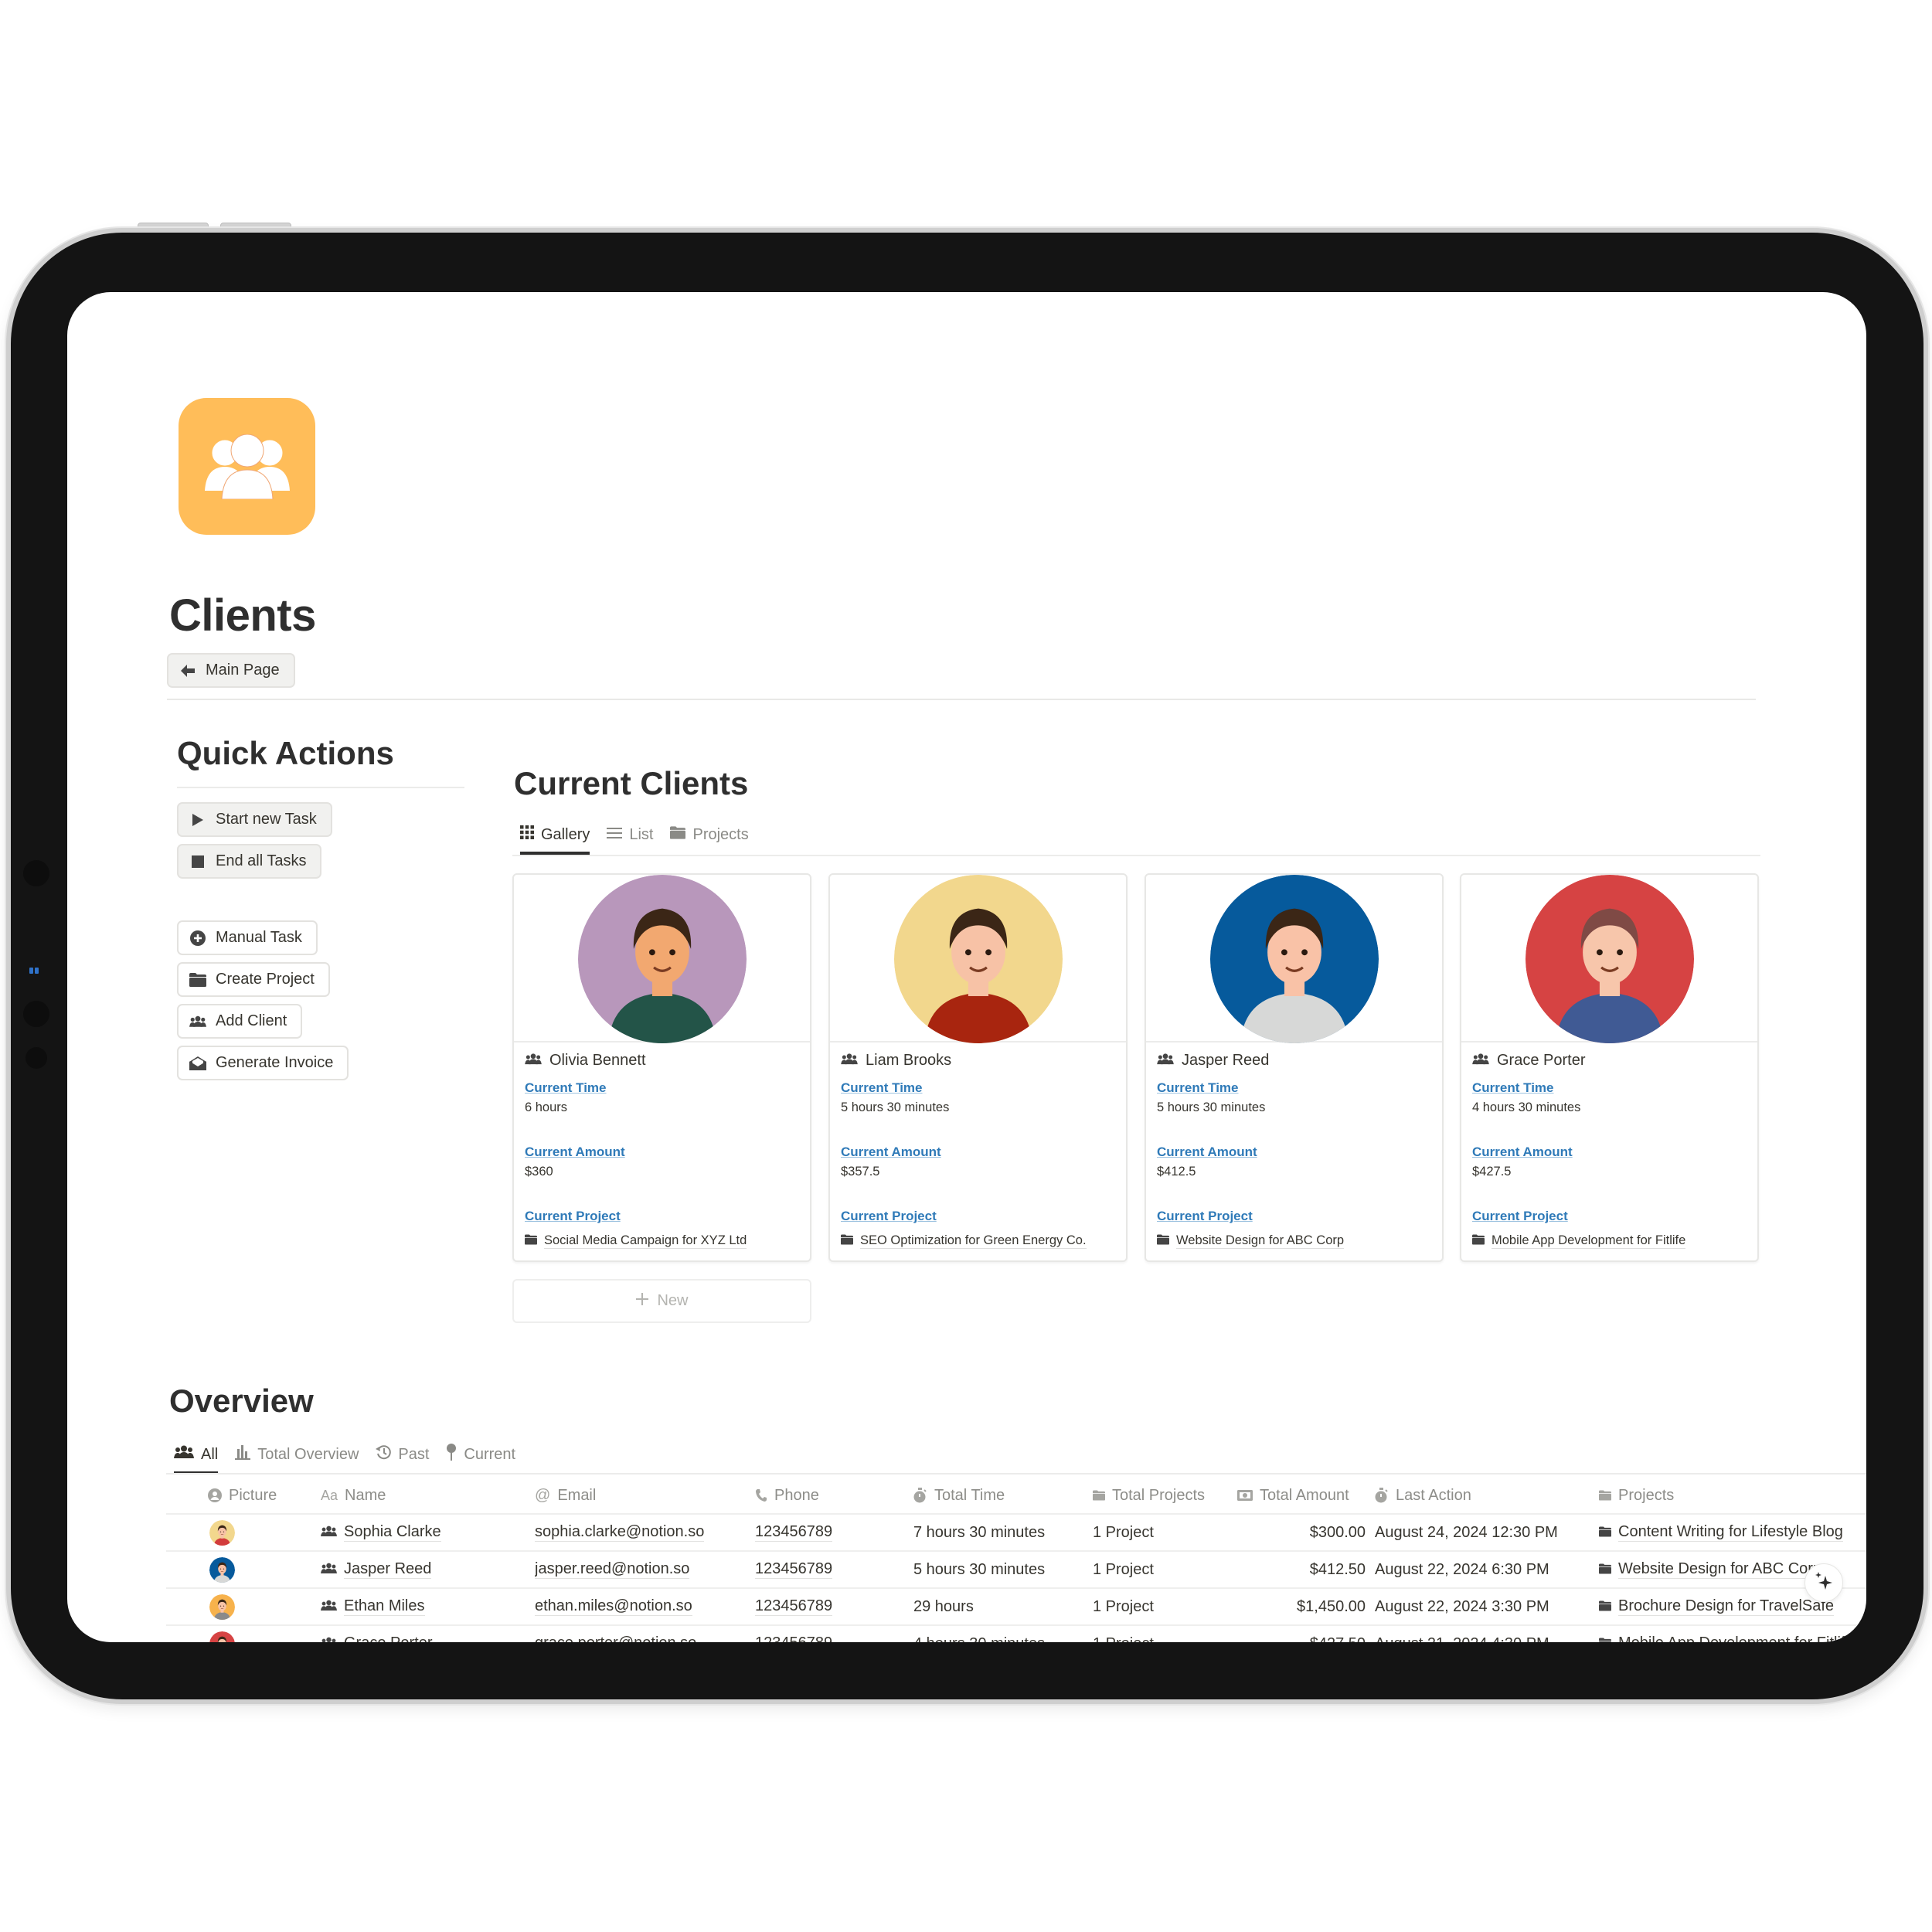  I want to click on main-page-button: Main Page, so click(231, 670).